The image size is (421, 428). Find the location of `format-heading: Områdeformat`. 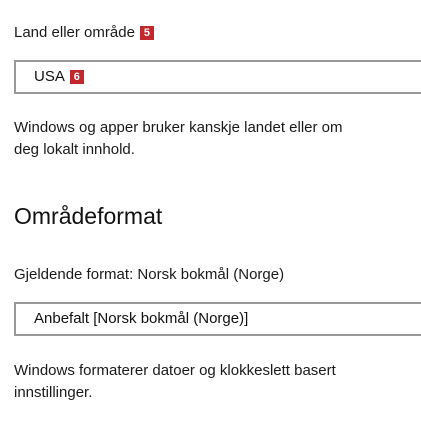

format-heading: Områdeformat is located at coordinates (88, 216).